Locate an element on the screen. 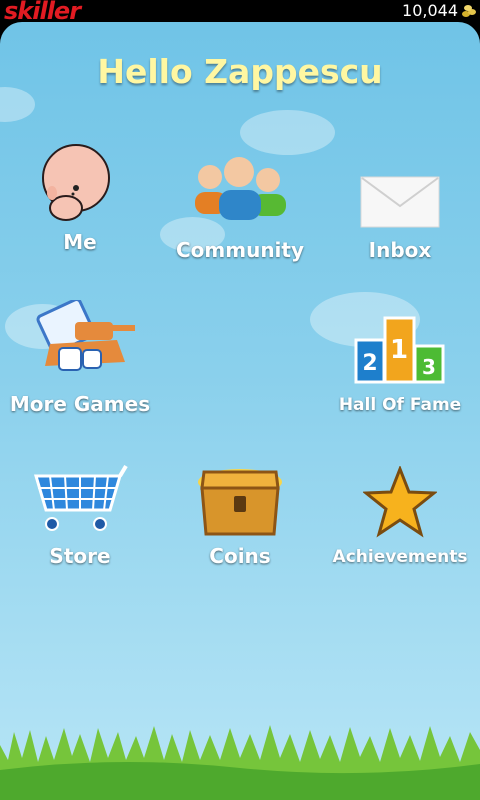 The width and height of the screenshot is (480, 800). me-button: Me is located at coordinates (80, 204).